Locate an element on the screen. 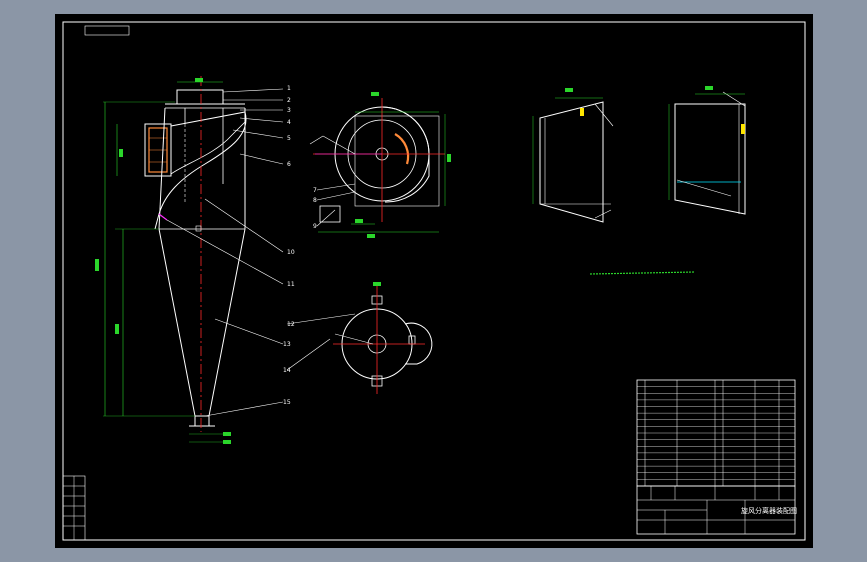 This screenshot has height=562, width=867. part-balloon-14: 14 is located at coordinates (287, 370).